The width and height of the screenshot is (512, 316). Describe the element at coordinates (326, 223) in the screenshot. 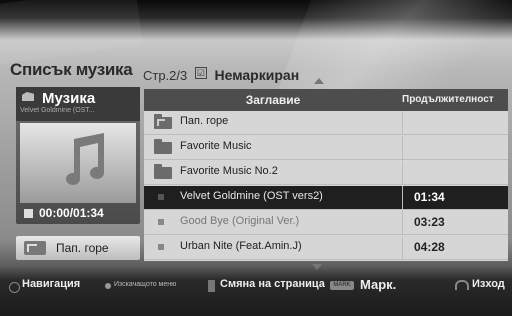

I see `list-item-file: Good Bye (Original Ver.) 03:23` at that location.